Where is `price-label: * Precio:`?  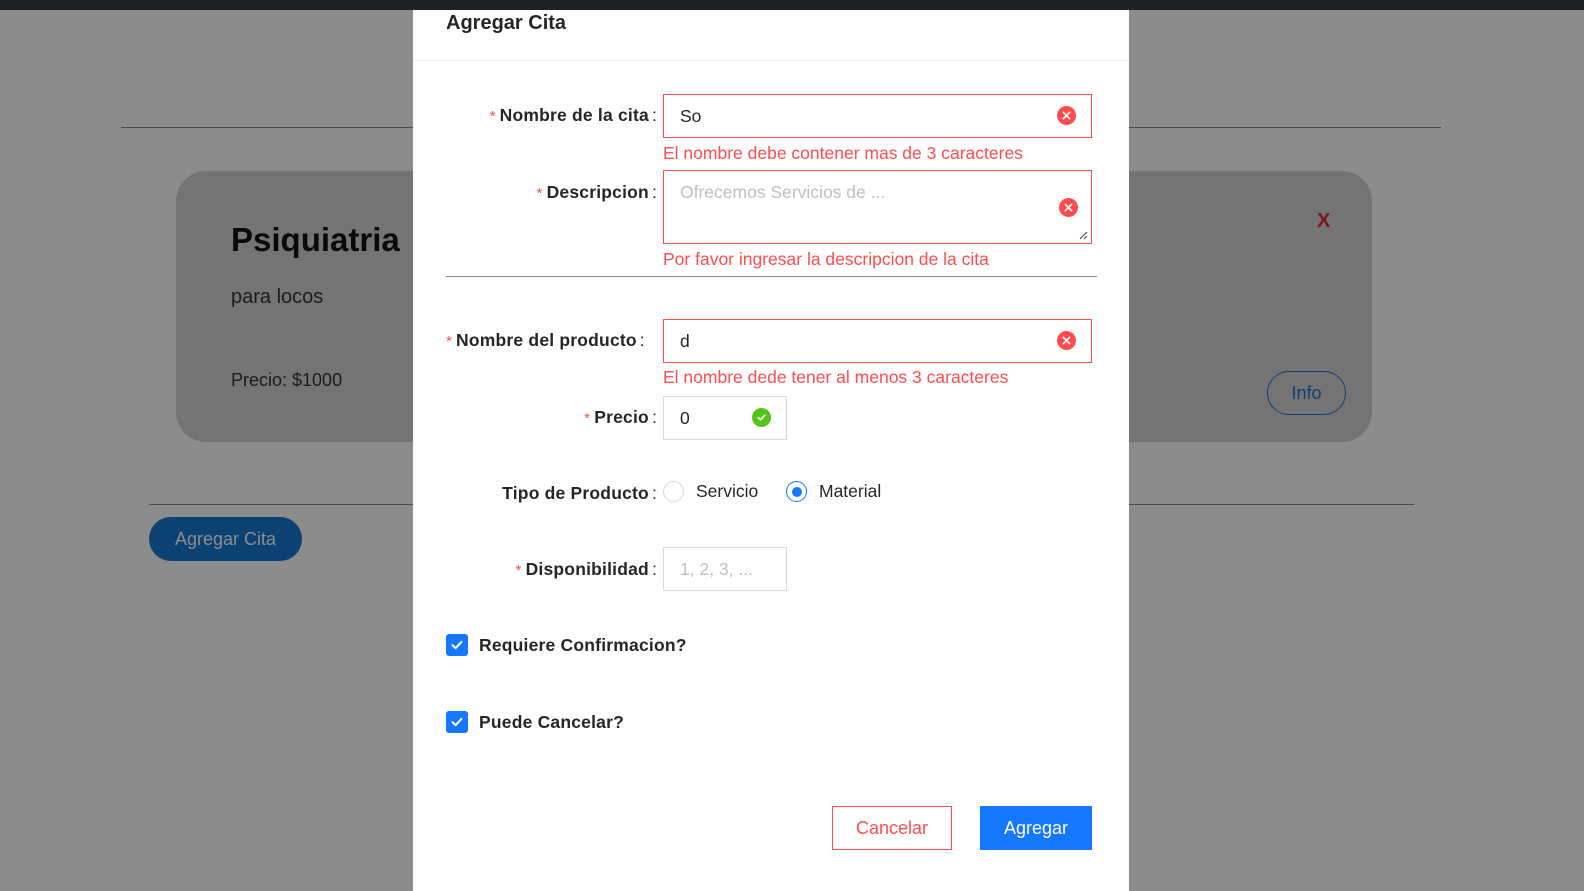 price-label: * Precio: is located at coordinates (620, 417).